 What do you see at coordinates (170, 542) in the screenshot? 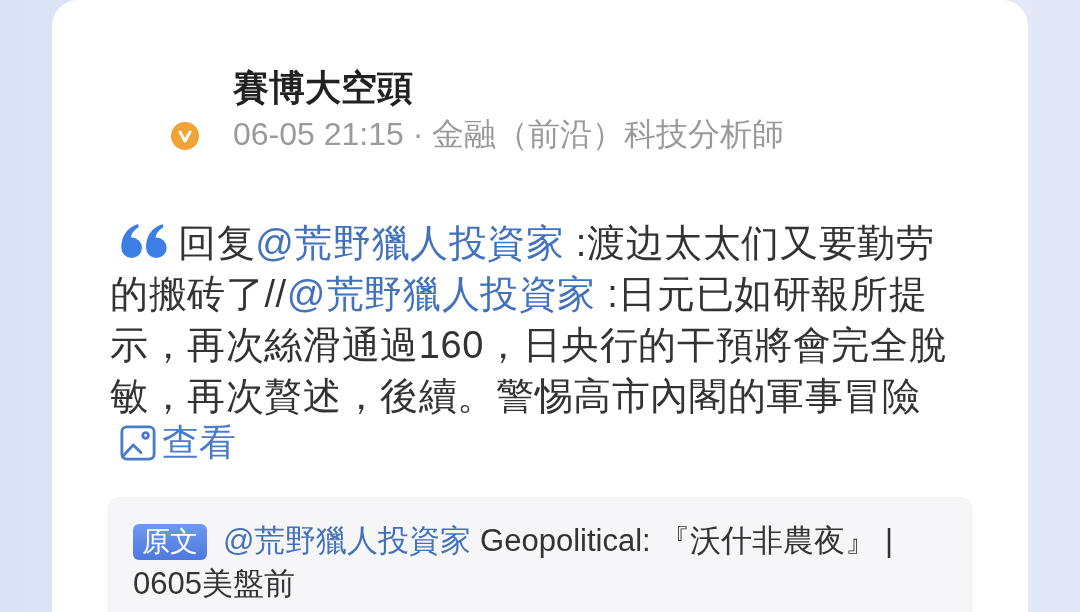
I see `original-tag: 原文` at bounding box center [170, 542].